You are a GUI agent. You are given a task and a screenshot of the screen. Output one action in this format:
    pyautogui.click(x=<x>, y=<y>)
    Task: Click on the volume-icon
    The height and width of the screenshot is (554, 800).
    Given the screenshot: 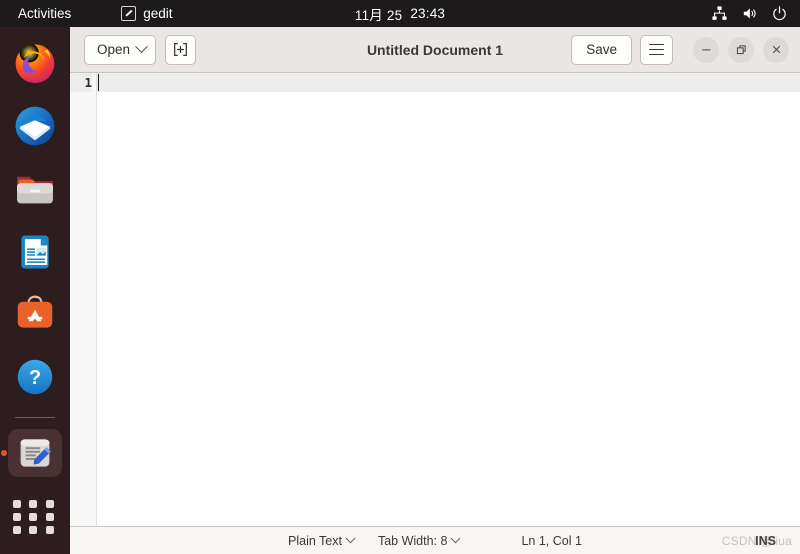 What is the action you would take?
    pyautogui.click(x=749, y=13)
    